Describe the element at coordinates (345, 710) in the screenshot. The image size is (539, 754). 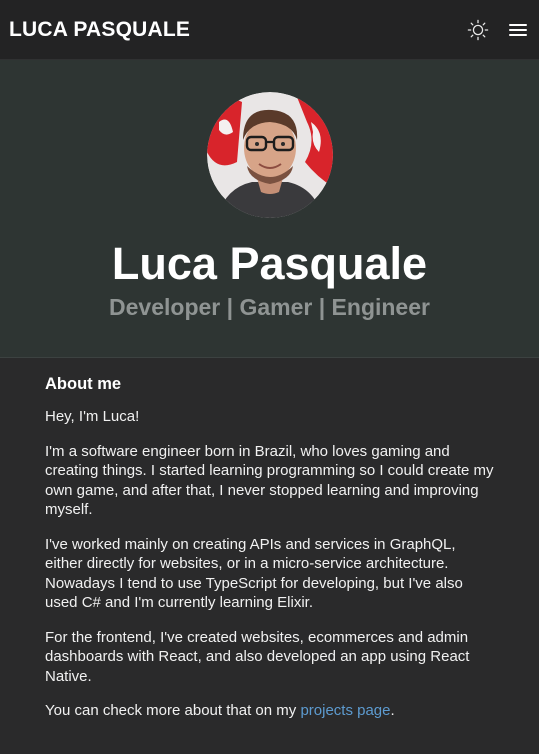
I see `projects-page-link: projects page` at that location.